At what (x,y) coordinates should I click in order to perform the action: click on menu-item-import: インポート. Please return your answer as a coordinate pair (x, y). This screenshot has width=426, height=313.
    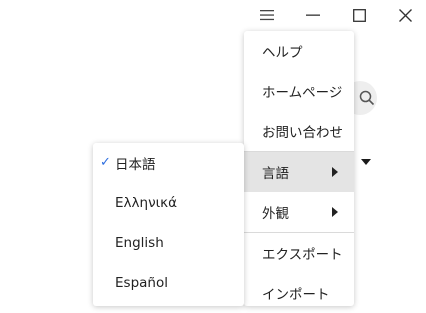
    Looking at the image, I should click on (299, 293).